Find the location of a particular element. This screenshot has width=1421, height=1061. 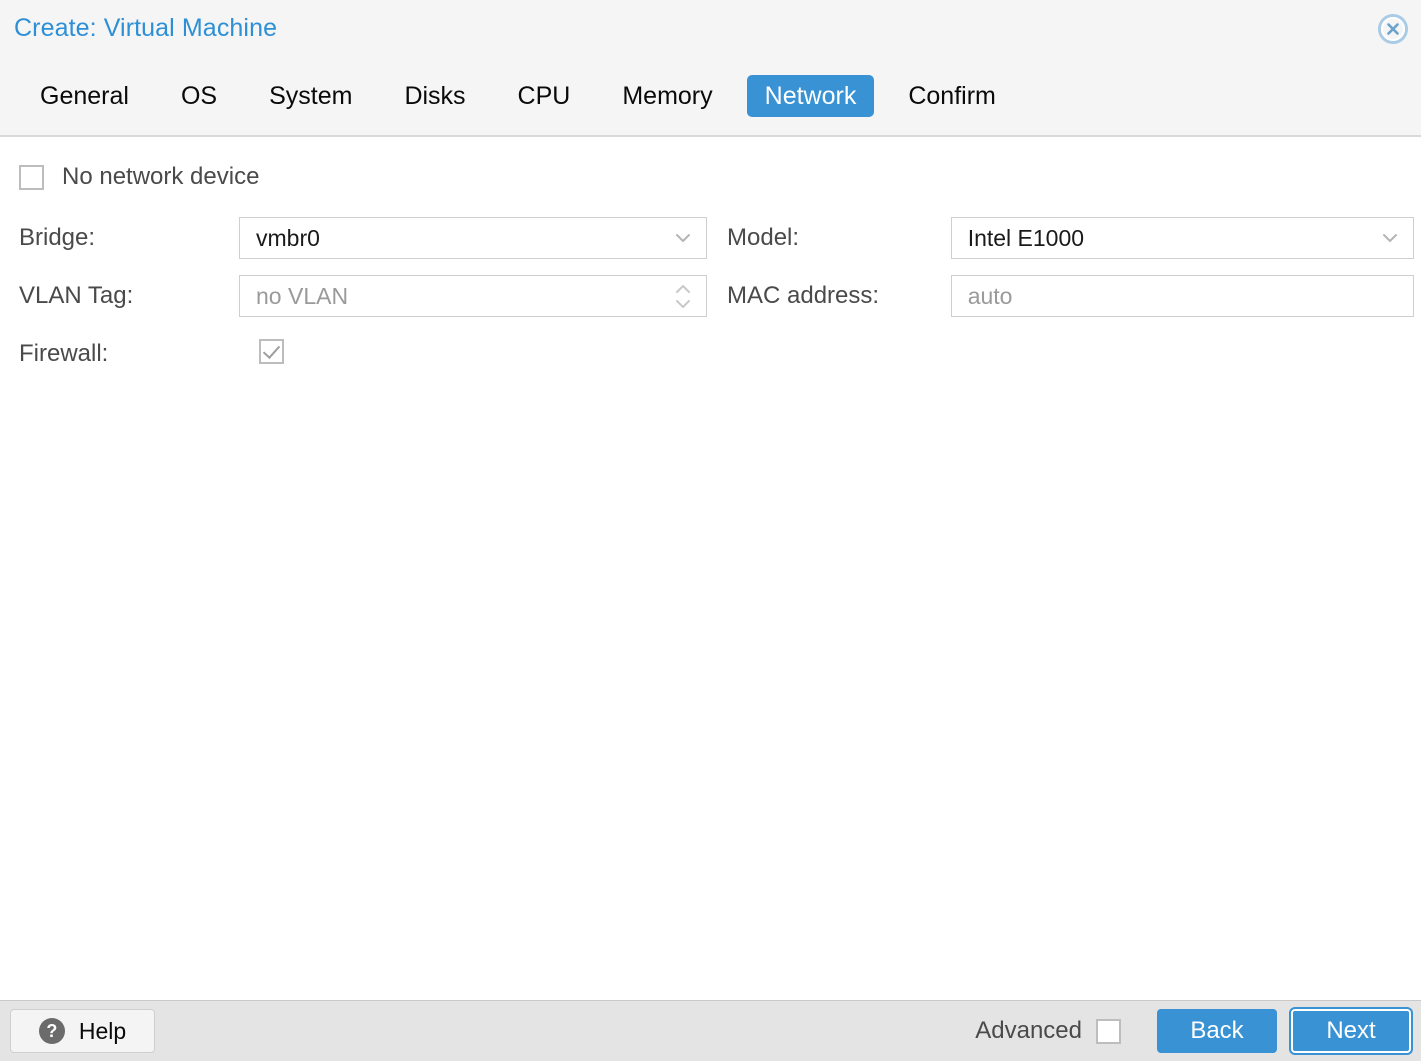

vlan-tag-row: VLAN Tag: no VLAN is located at coordinates (366, 296).